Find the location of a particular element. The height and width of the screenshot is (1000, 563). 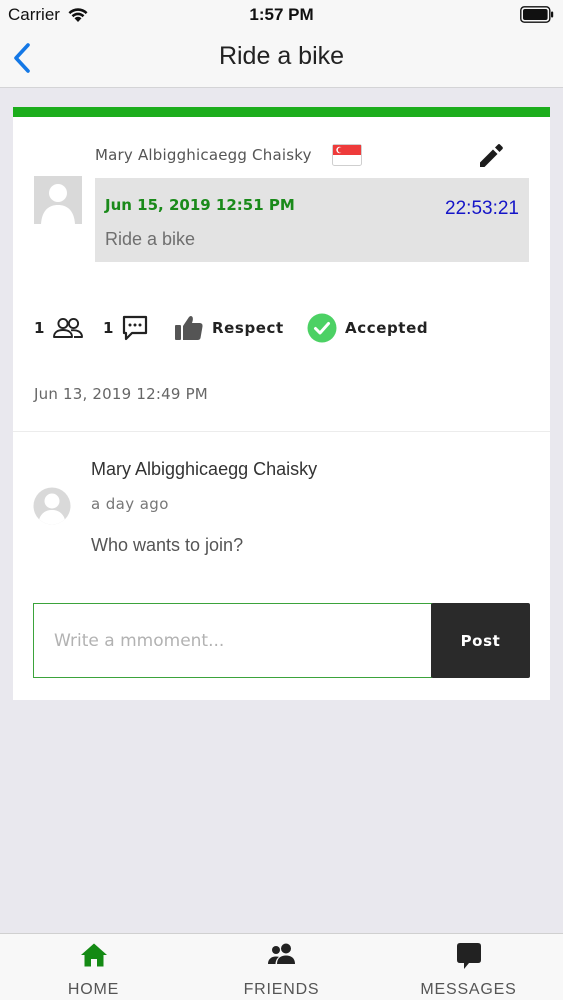

accepted-status: Accepted is located at coordinates (367, 328).